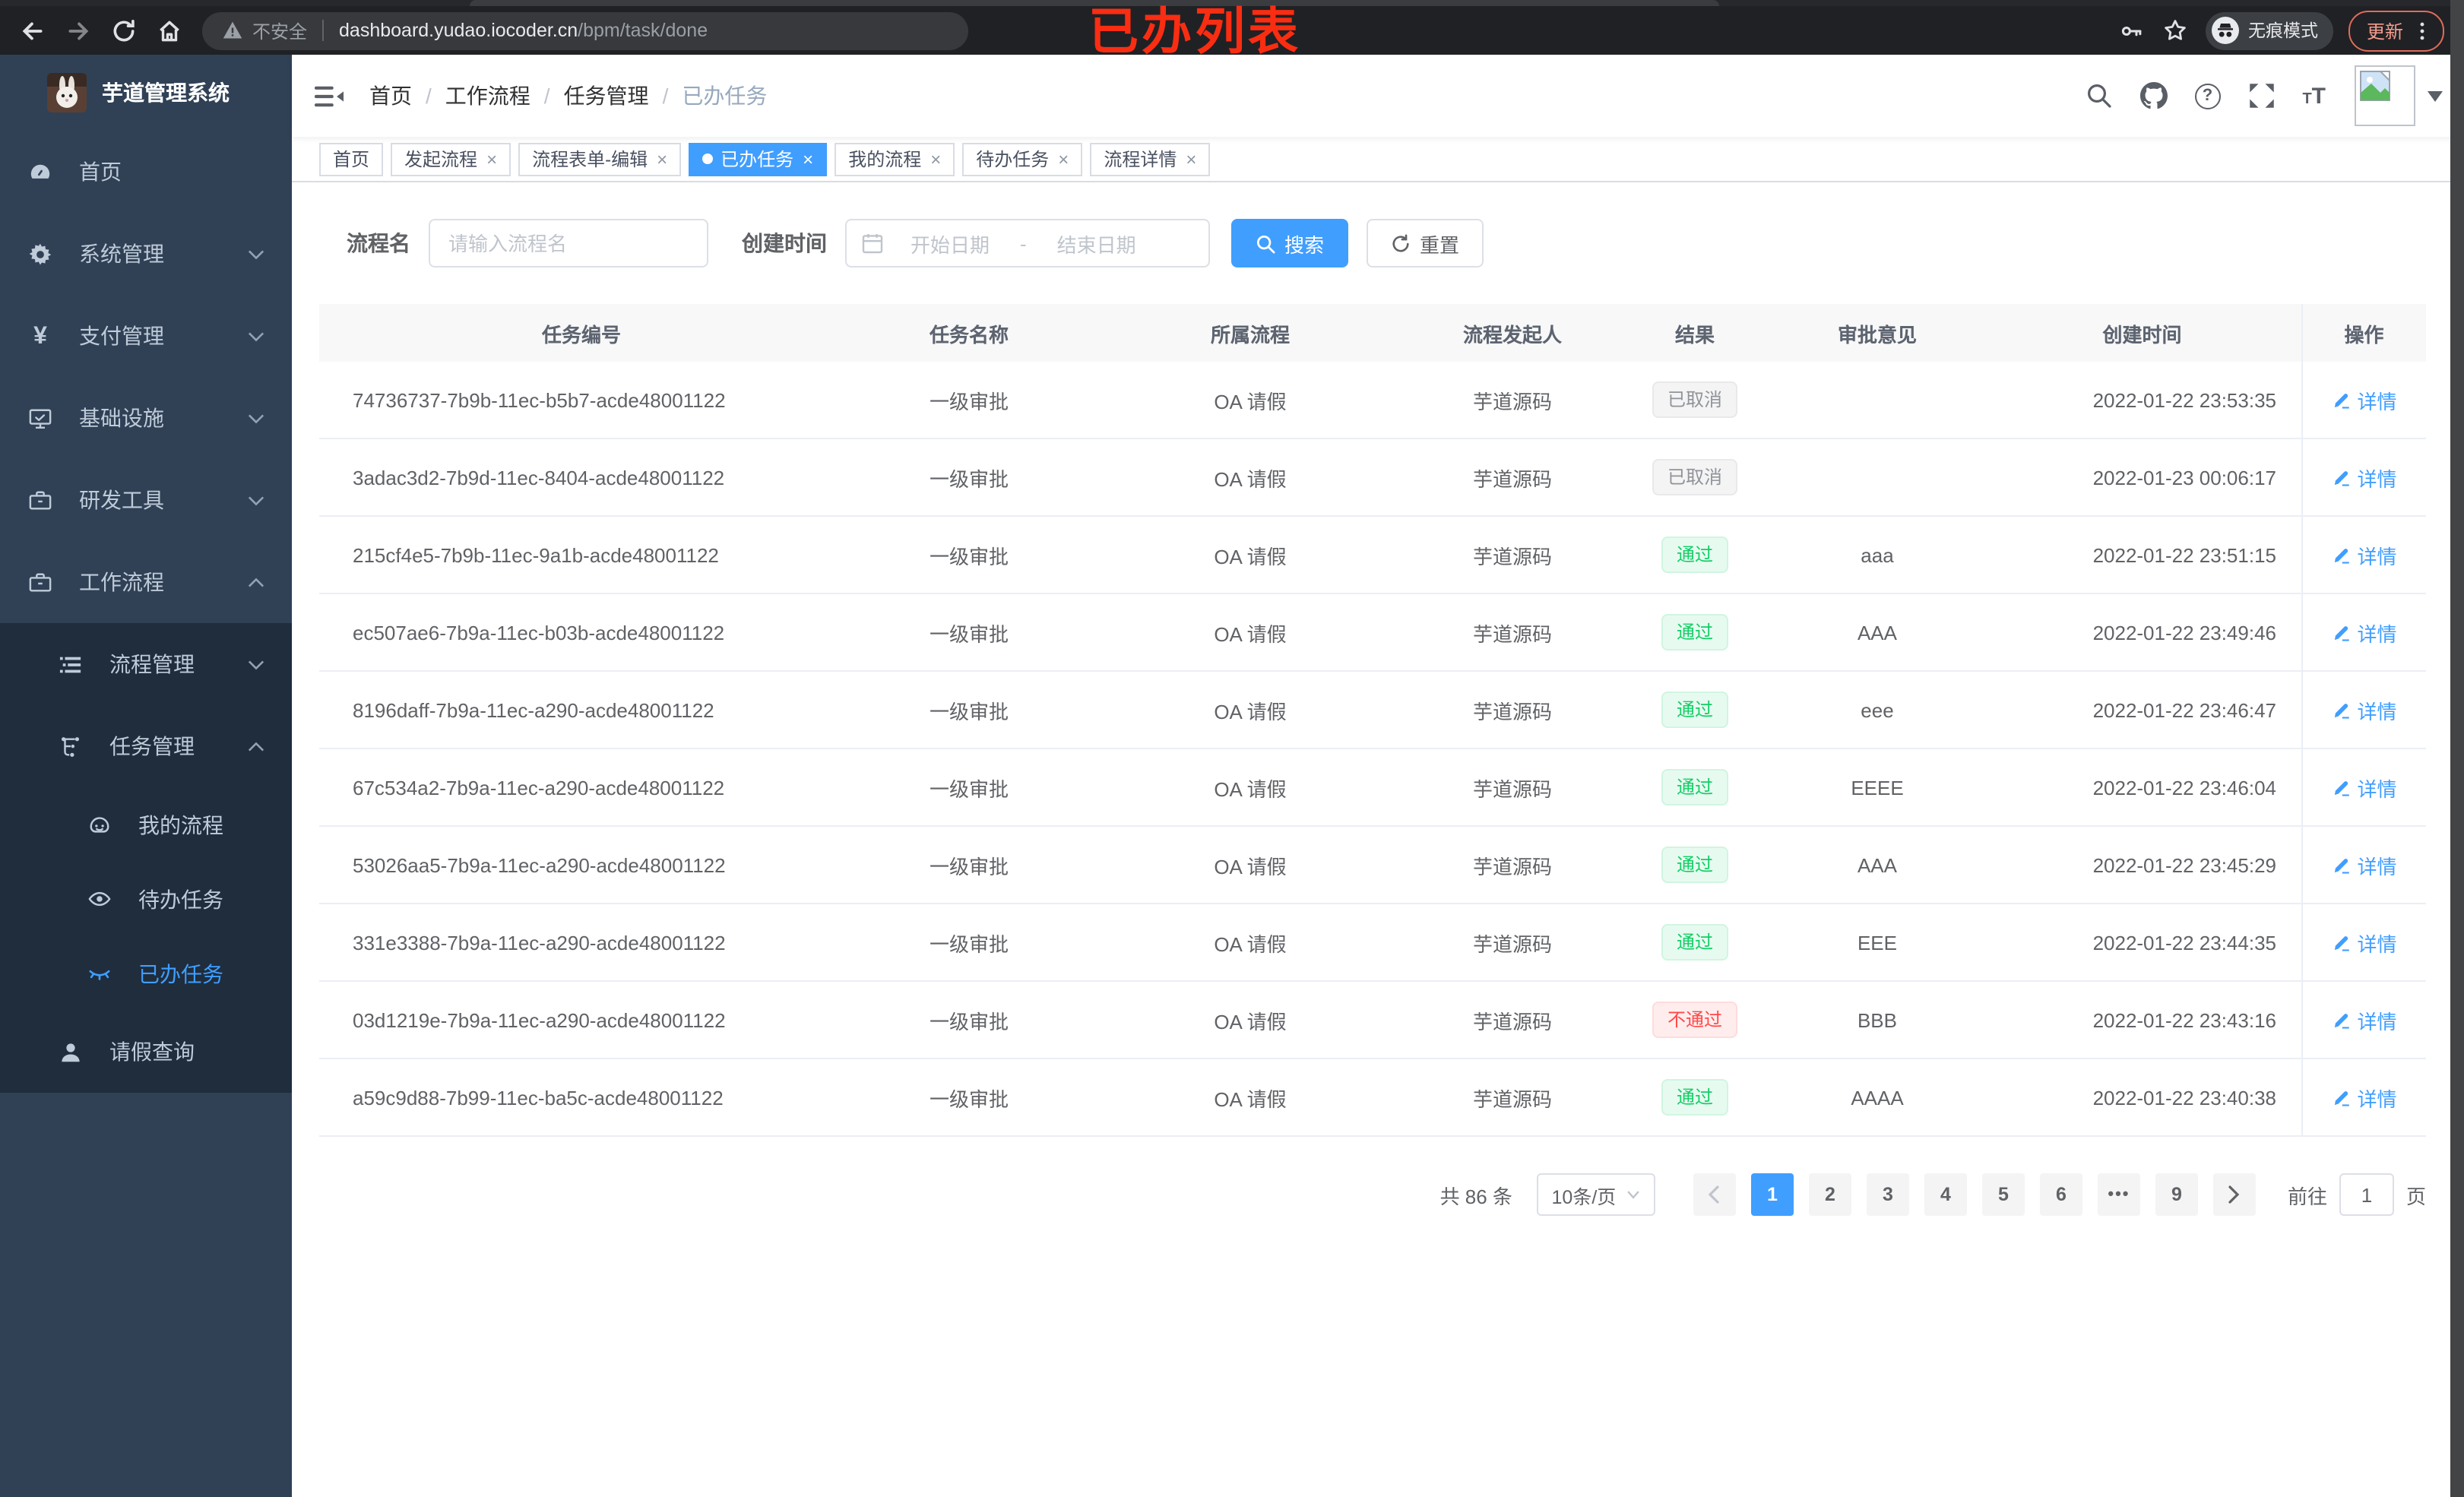 The width and height of the screenshot is (2464, 1497). What do you see at coordinates (146, 824) in the screenshot?
I see `sidebar-item-my-process: 我的流程` at bounding box center [146, 824].